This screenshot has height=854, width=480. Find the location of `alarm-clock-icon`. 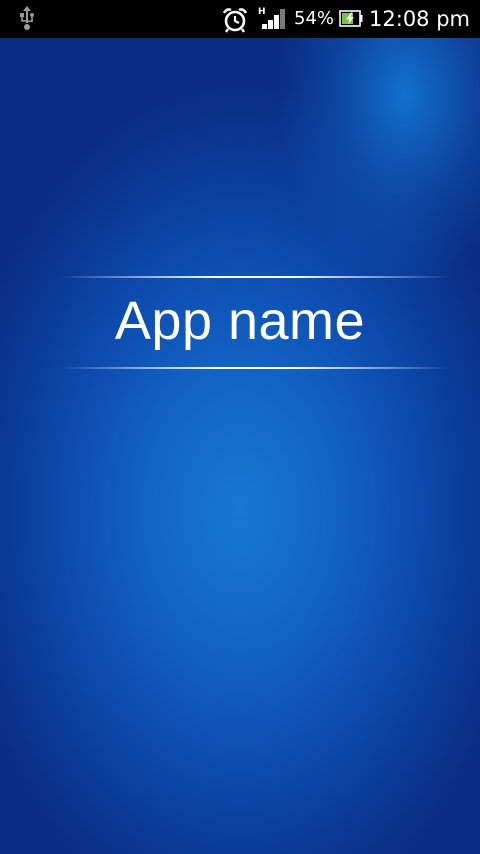

alarm-clock-icon is located at coordinates (235, 20).